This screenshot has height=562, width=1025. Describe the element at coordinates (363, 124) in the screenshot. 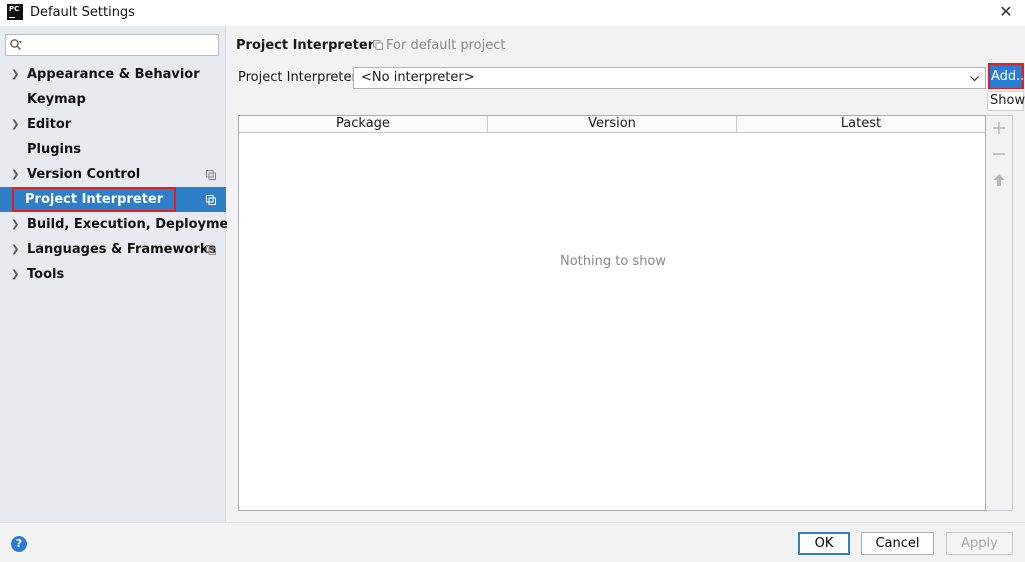

I see `column-header-package: Package` at that location.